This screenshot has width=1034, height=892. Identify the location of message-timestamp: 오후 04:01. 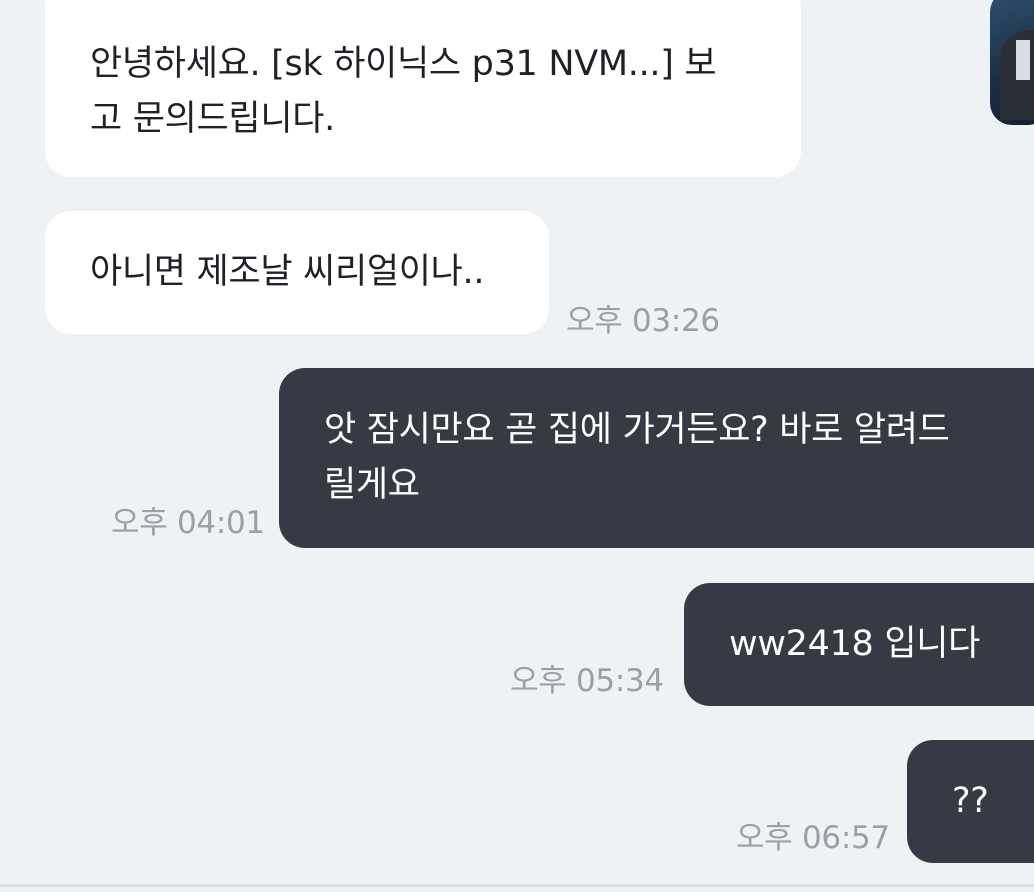
(188, 523).